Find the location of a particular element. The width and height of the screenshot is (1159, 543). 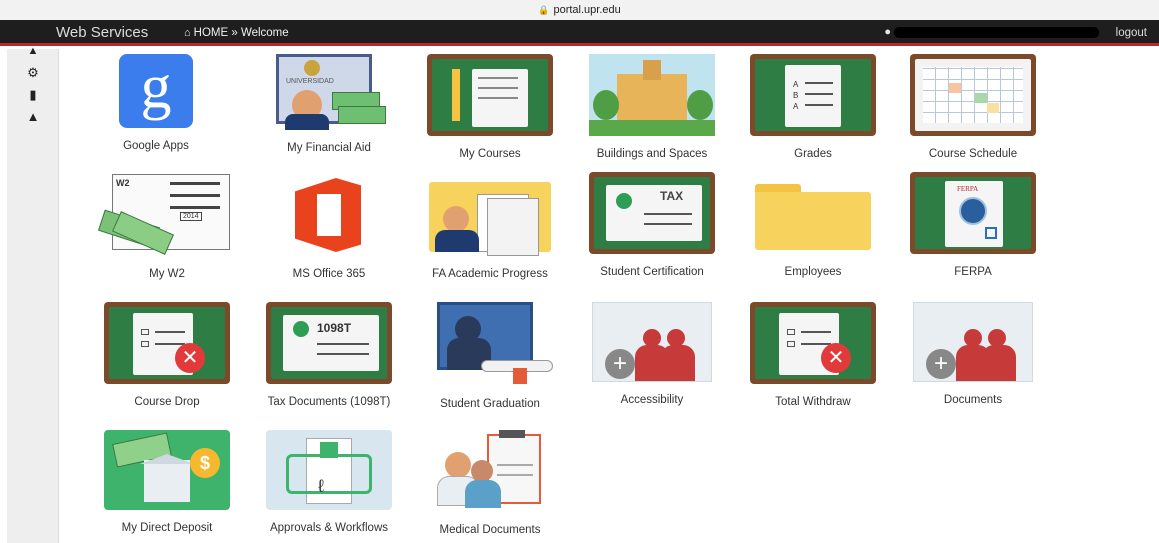

ferpa-document-icon: FERPA is located at coordinates (973, 213).